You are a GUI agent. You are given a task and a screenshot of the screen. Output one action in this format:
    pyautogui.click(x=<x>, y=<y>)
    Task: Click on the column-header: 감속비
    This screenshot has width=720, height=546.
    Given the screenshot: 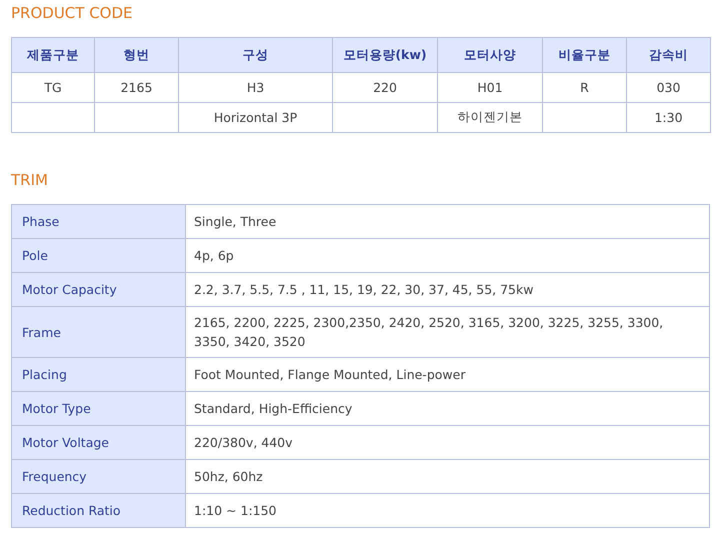 What is the action you would take?
    pyautogui.click(x=668, y=55)
    